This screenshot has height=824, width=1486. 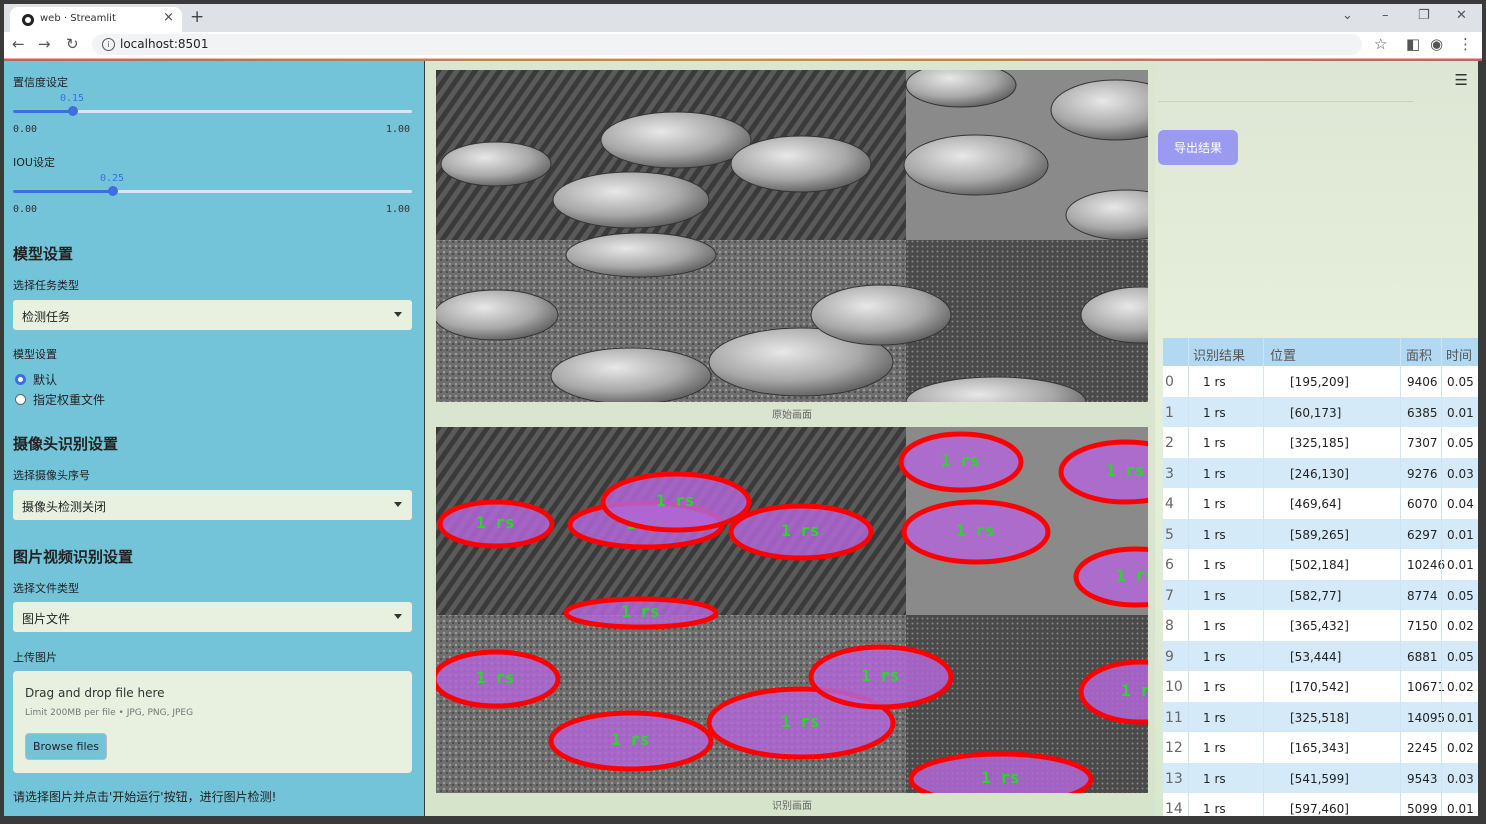 What do you see at coordinates (1283, 354) in the screenshot?
I see `header-position: 位置` at bounding box center [1283, 354].